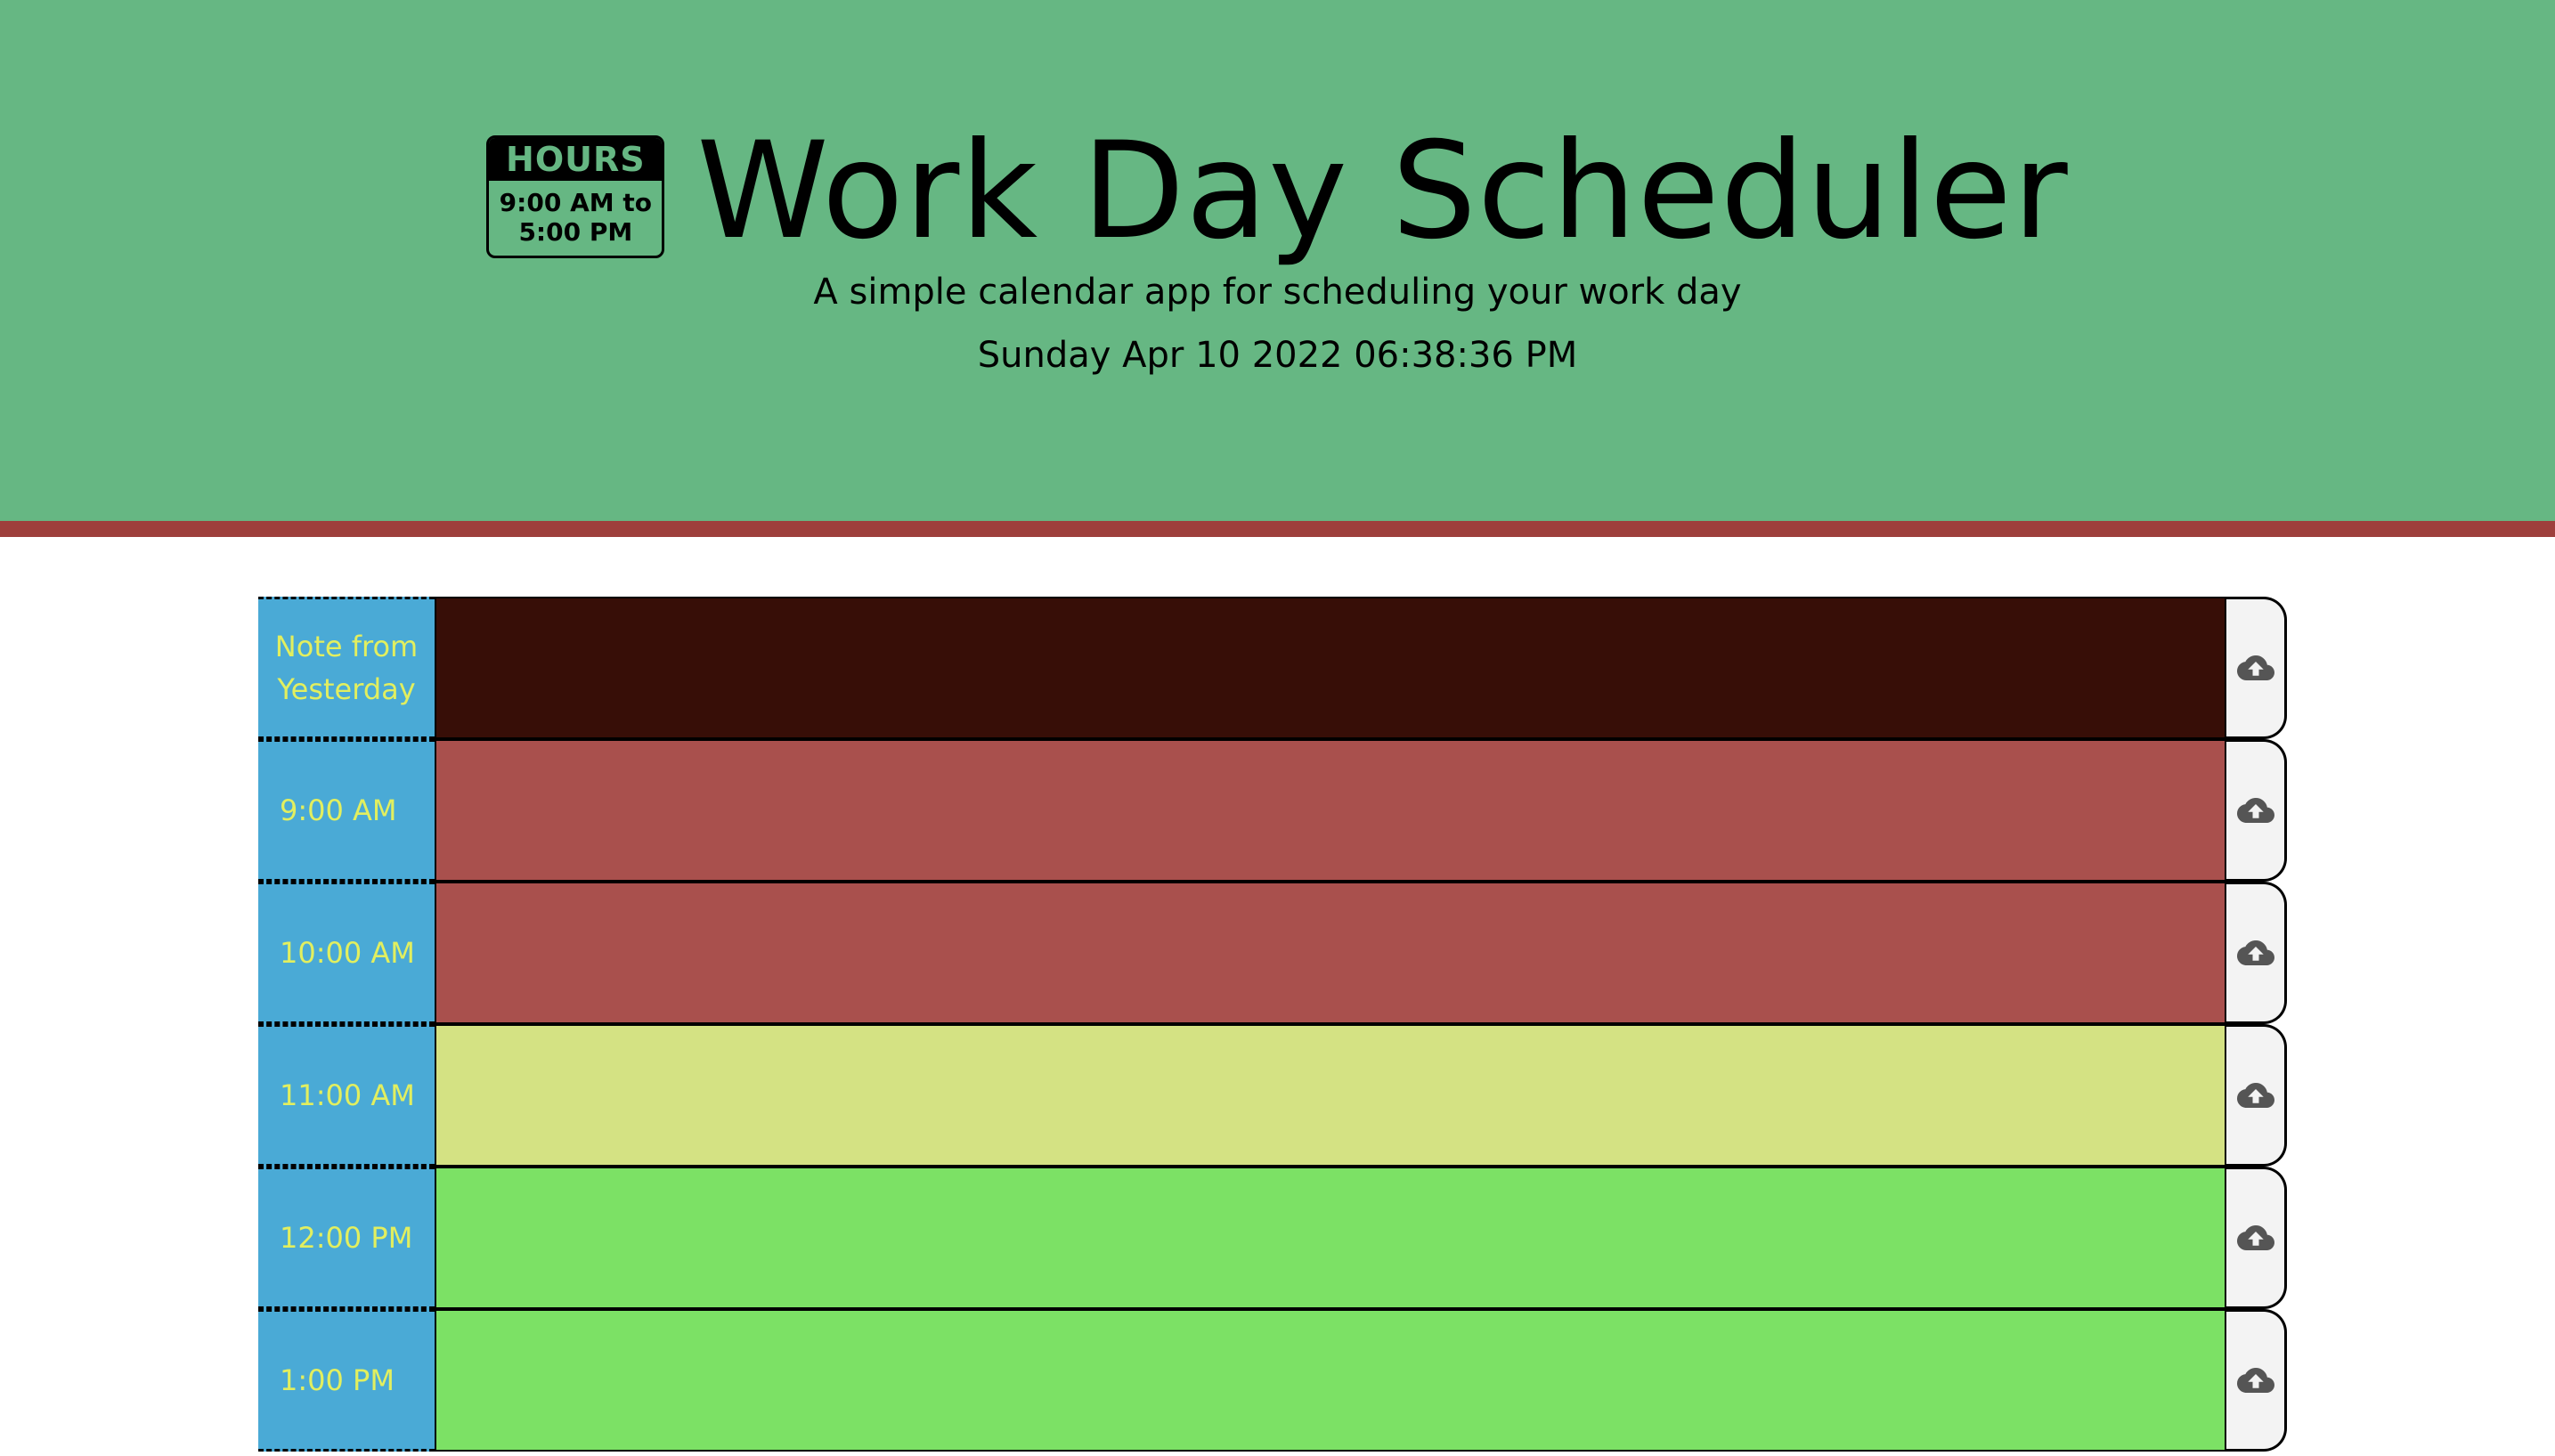 This screenshot has width=2555, height=1456. I want to click on time-block-row: 10:00 AM, so click(1273, 953).